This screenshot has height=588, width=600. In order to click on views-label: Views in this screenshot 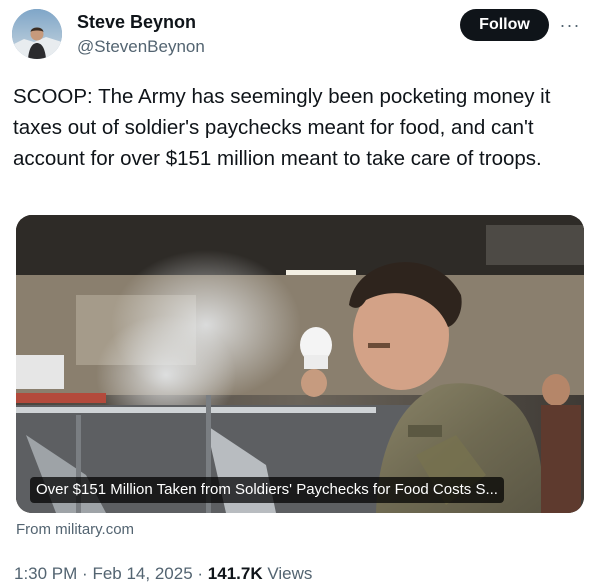, I will do `click(290, 573)`.